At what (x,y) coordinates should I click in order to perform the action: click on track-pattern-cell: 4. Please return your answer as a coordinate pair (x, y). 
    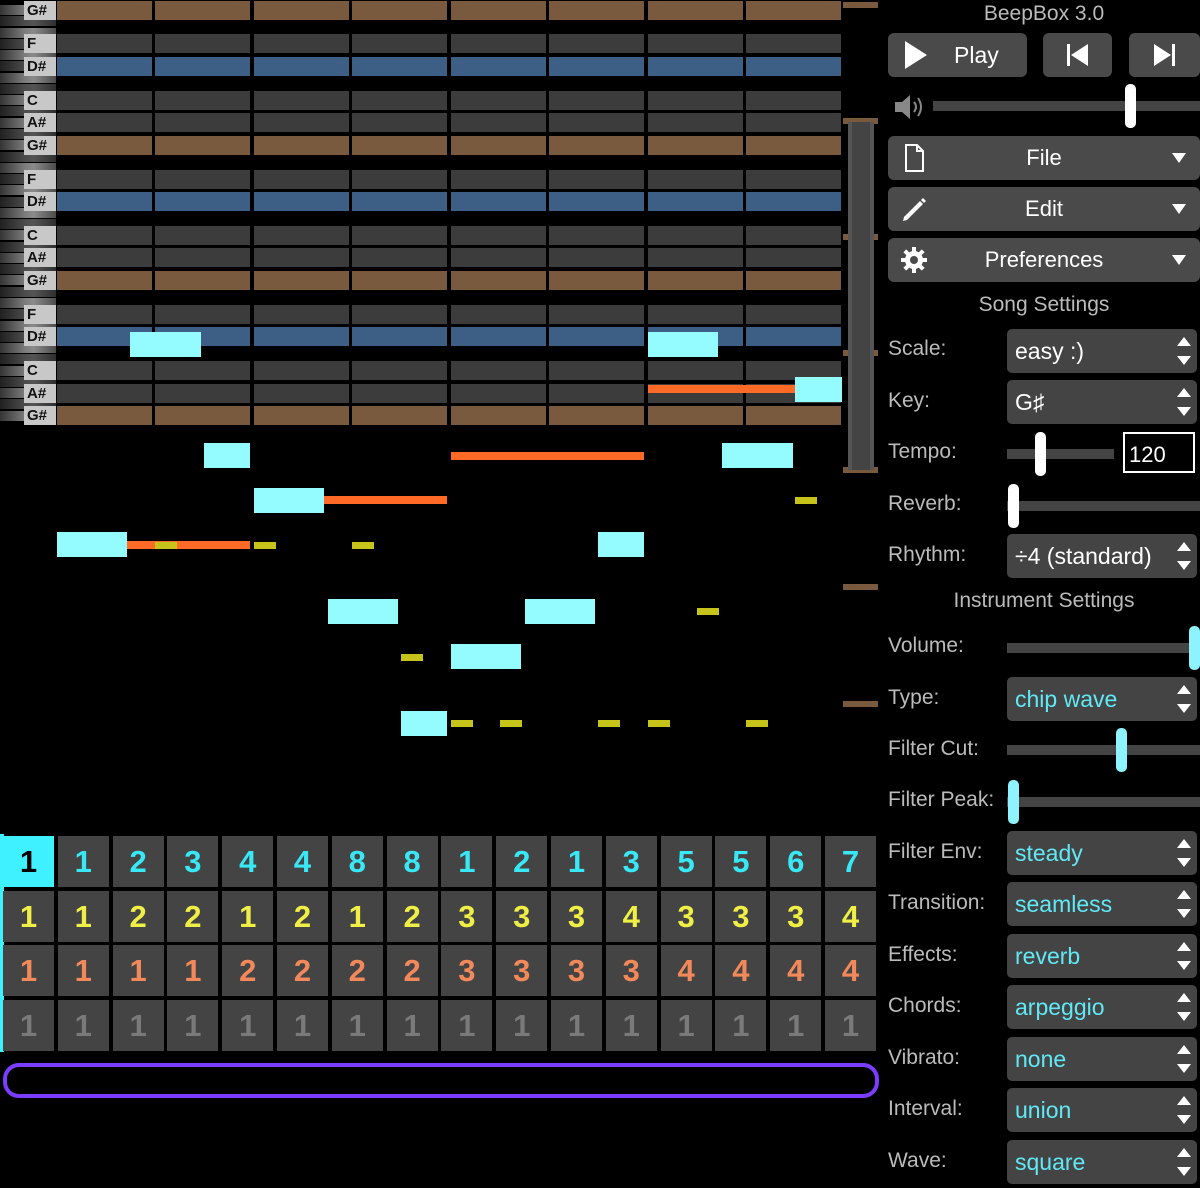
    Looking at the image, I should click on (741, 970).